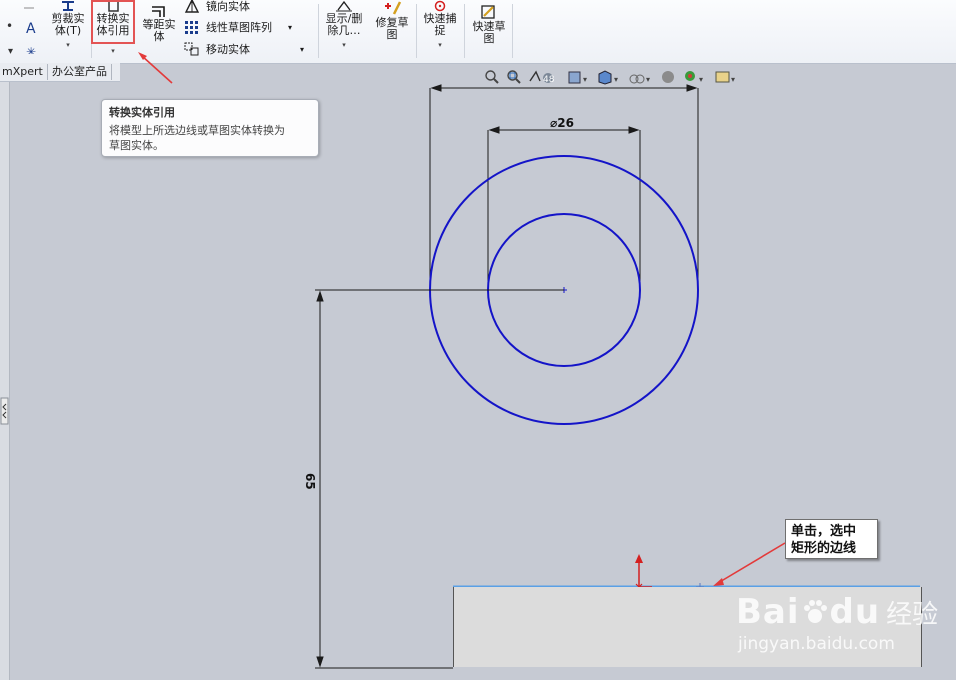  I want to click on instruction-note: 单击，选中 矩形的边线, so click(831, 539).